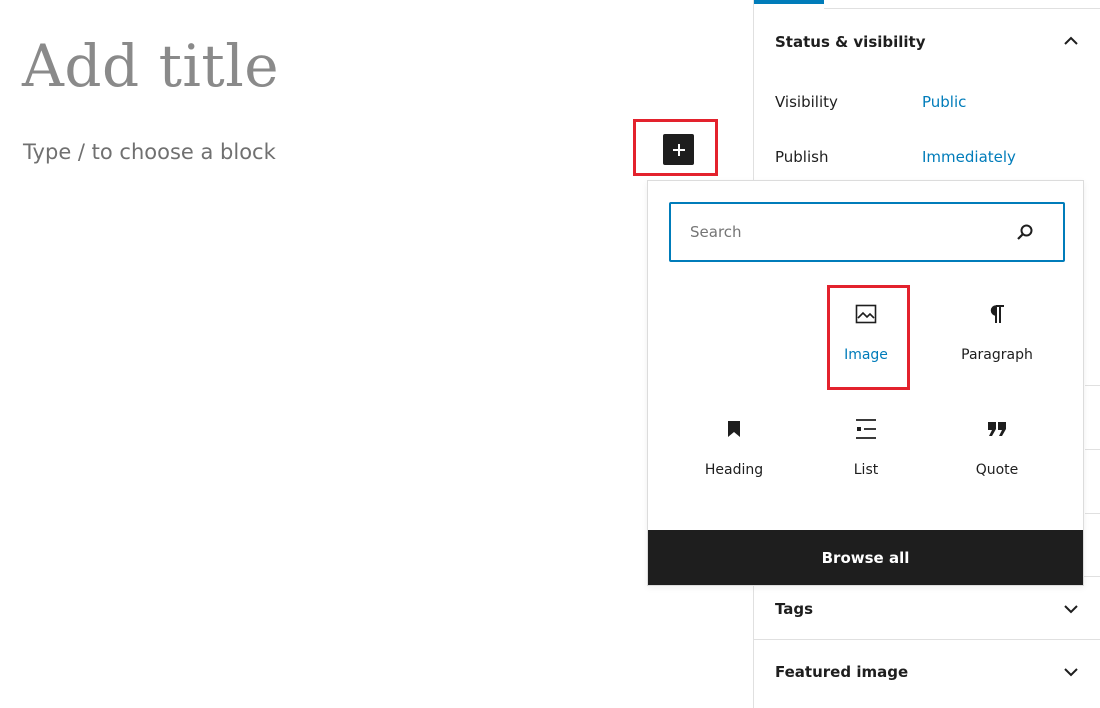 The width and height of the screenshot is (1100, 708). Describe the element at coordinates (841, 232) in the screenshot. I see `block-search-input` at that location.